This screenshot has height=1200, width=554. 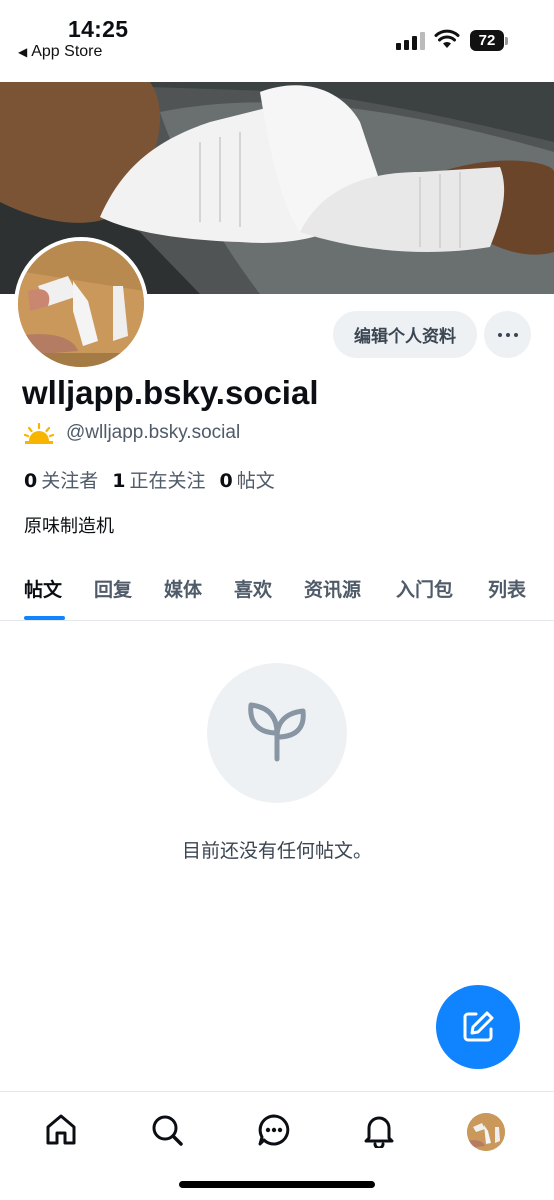 I want to click on followers-label: 关注者, so click(x=70, y=481).